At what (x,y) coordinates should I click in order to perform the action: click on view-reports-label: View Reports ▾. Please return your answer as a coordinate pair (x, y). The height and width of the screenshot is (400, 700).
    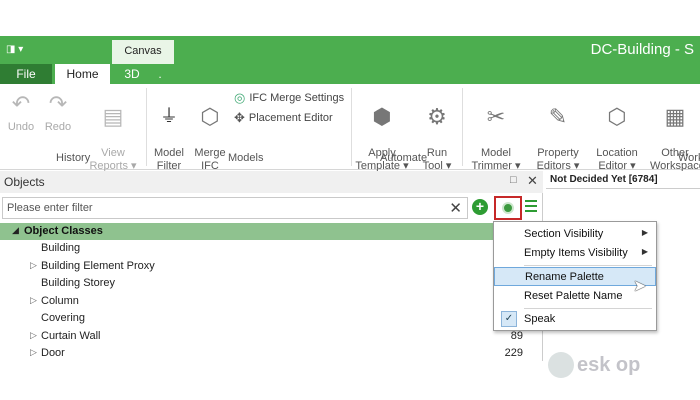
    Looking at the image, I should click on (113, 159).